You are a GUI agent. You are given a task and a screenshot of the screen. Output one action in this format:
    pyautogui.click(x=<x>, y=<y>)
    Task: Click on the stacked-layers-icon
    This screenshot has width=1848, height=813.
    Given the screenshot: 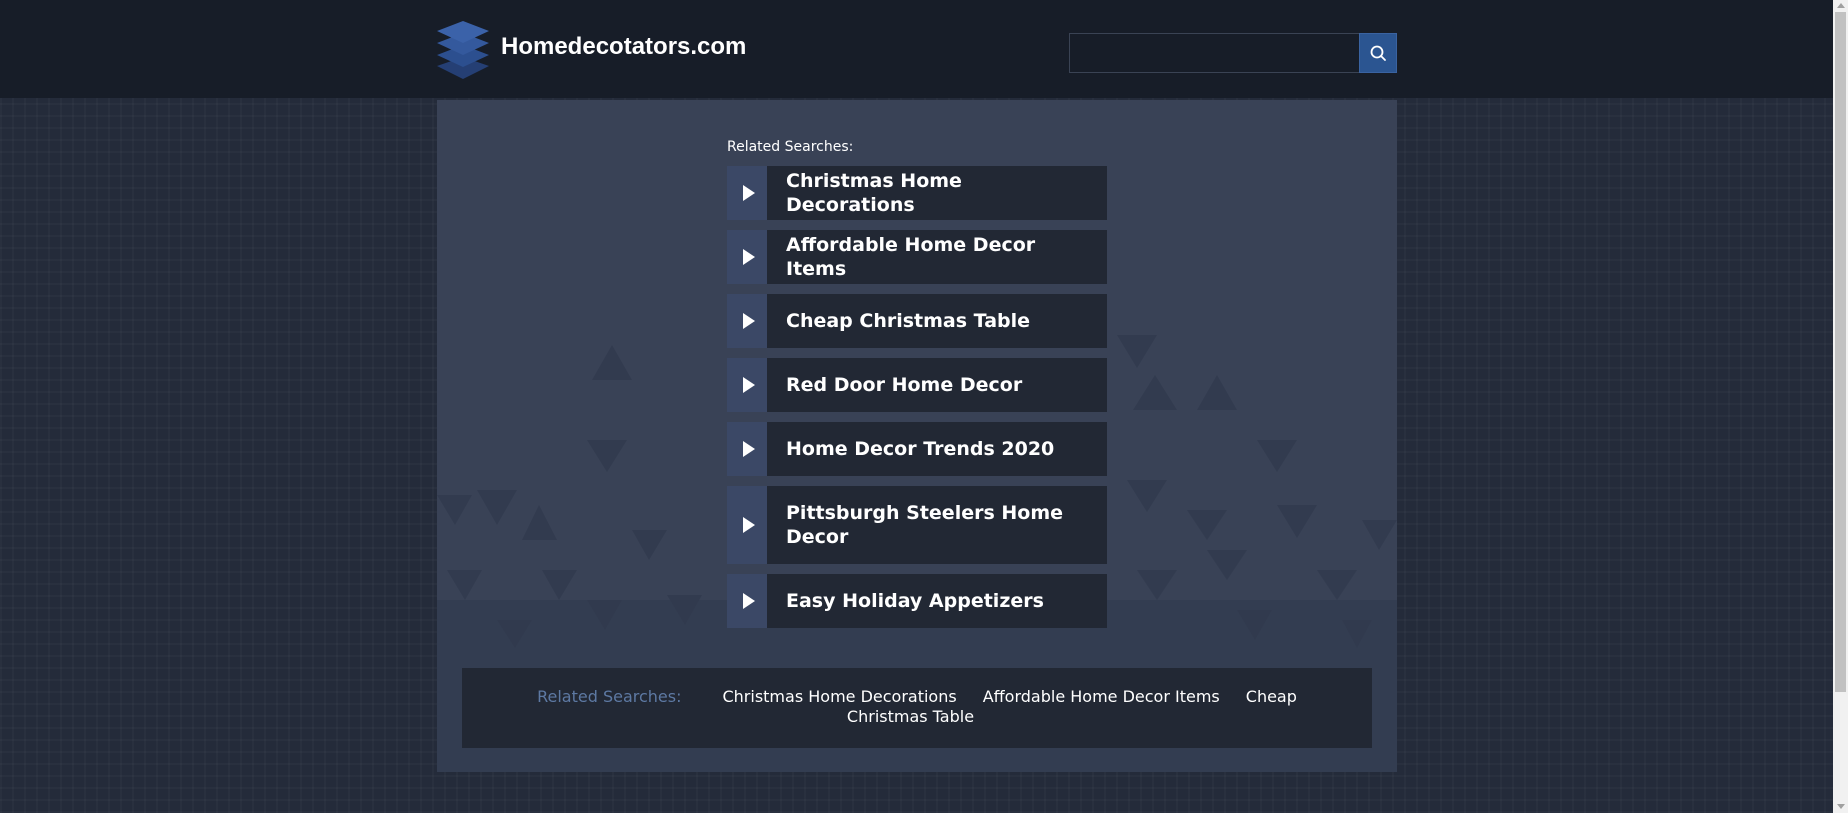 What is the action you would take?
    pyautogui.click(x=463, y=50)
    